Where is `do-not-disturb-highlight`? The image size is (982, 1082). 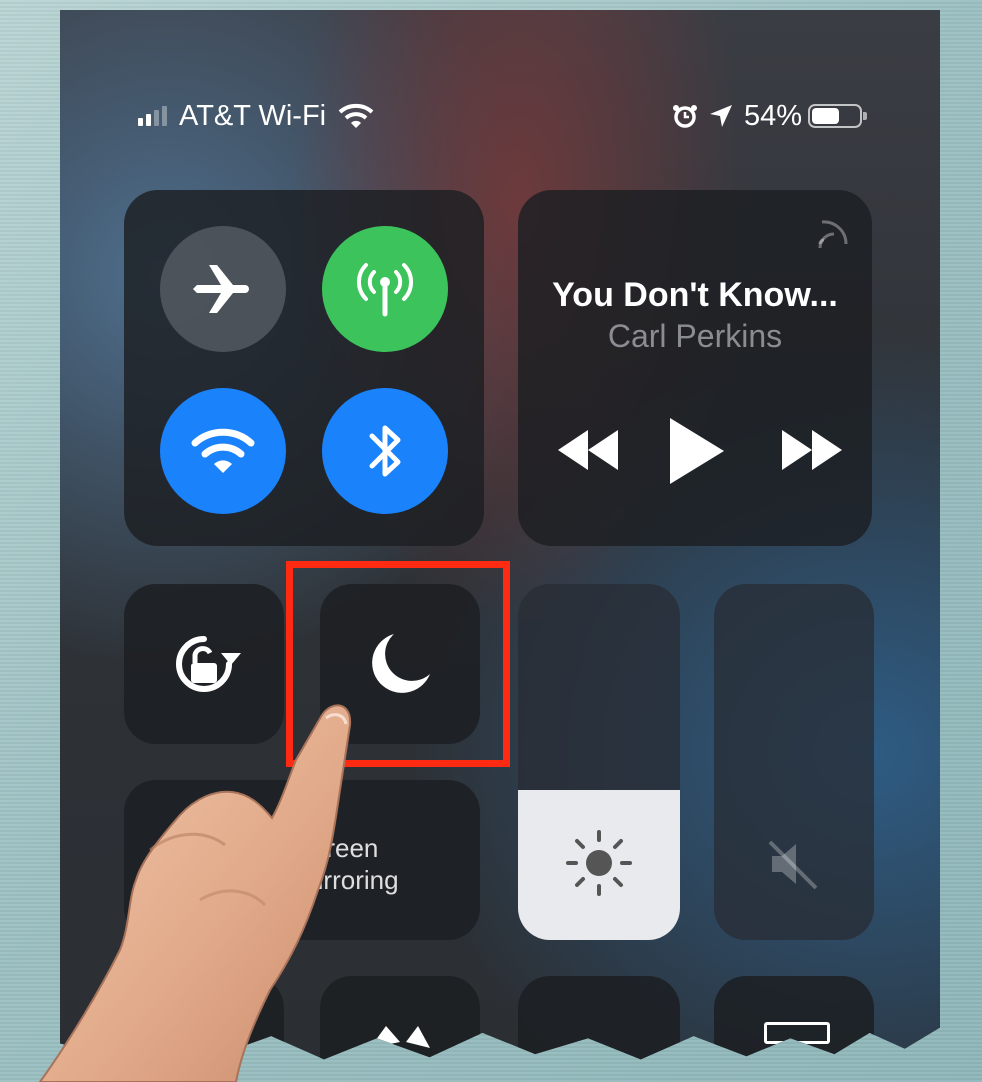 do-not-disturb-highlight is located at coordinates (398, 664).